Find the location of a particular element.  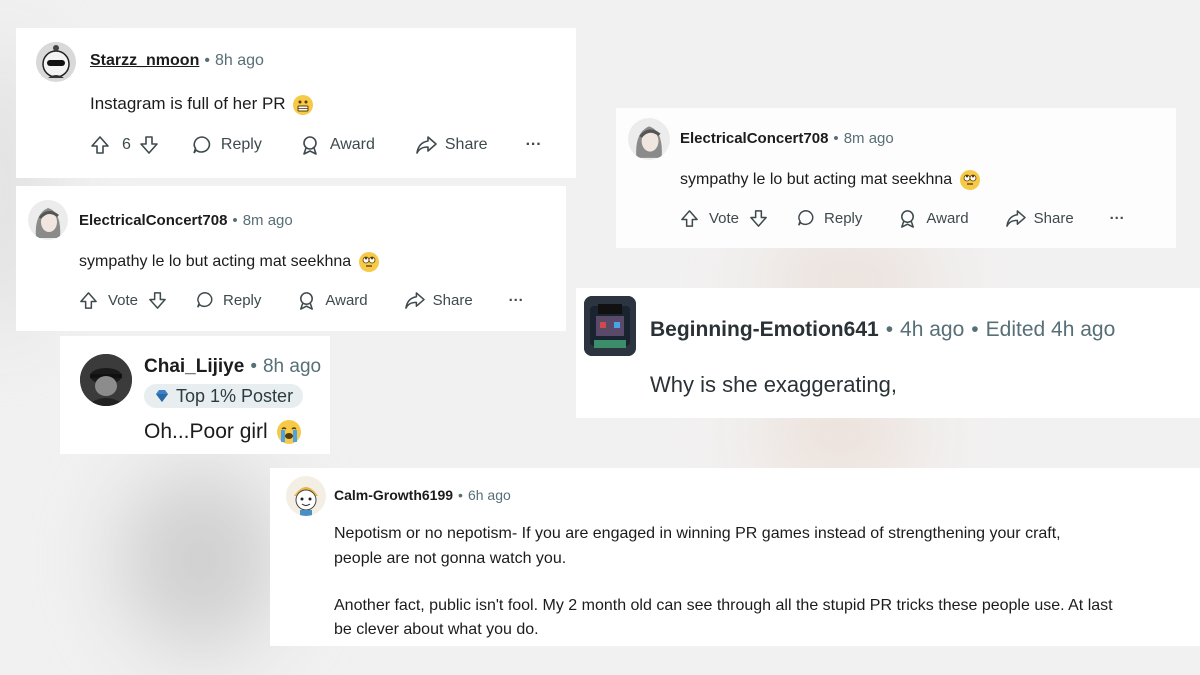

comment-body-line: people are not gonna watch you. is located at coordinates (450, 558).